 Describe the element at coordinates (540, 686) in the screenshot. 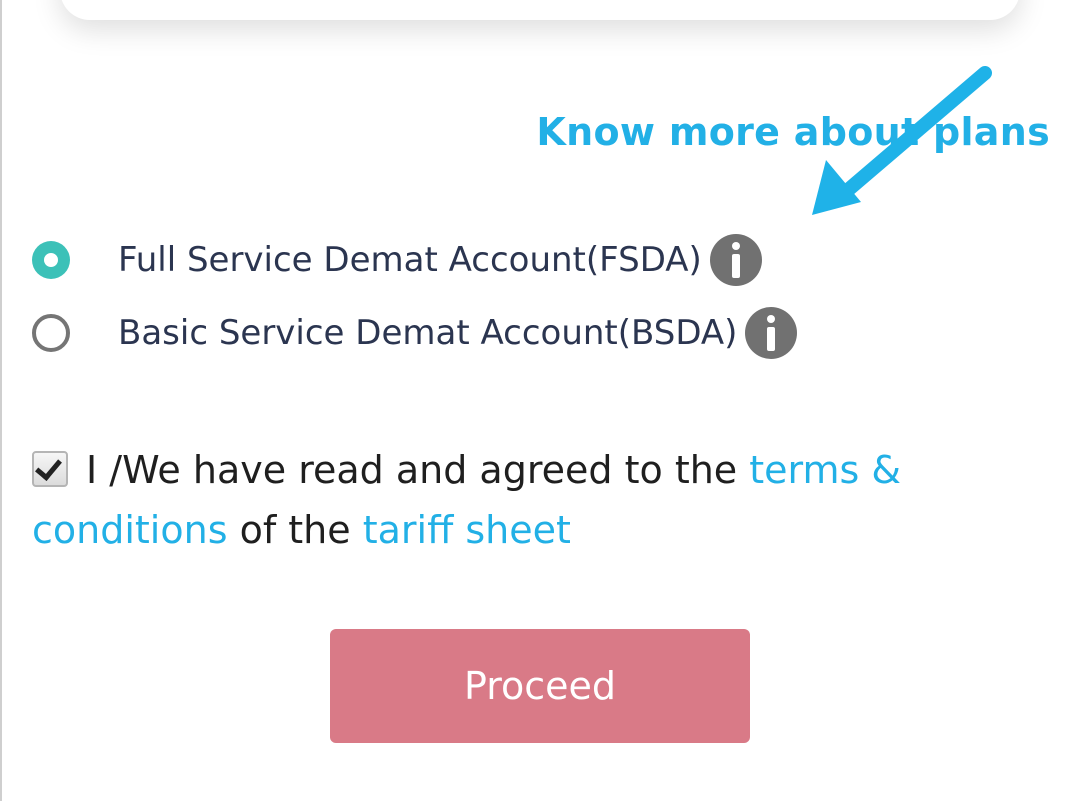

I see `proceed-button: Proceed` at that location.